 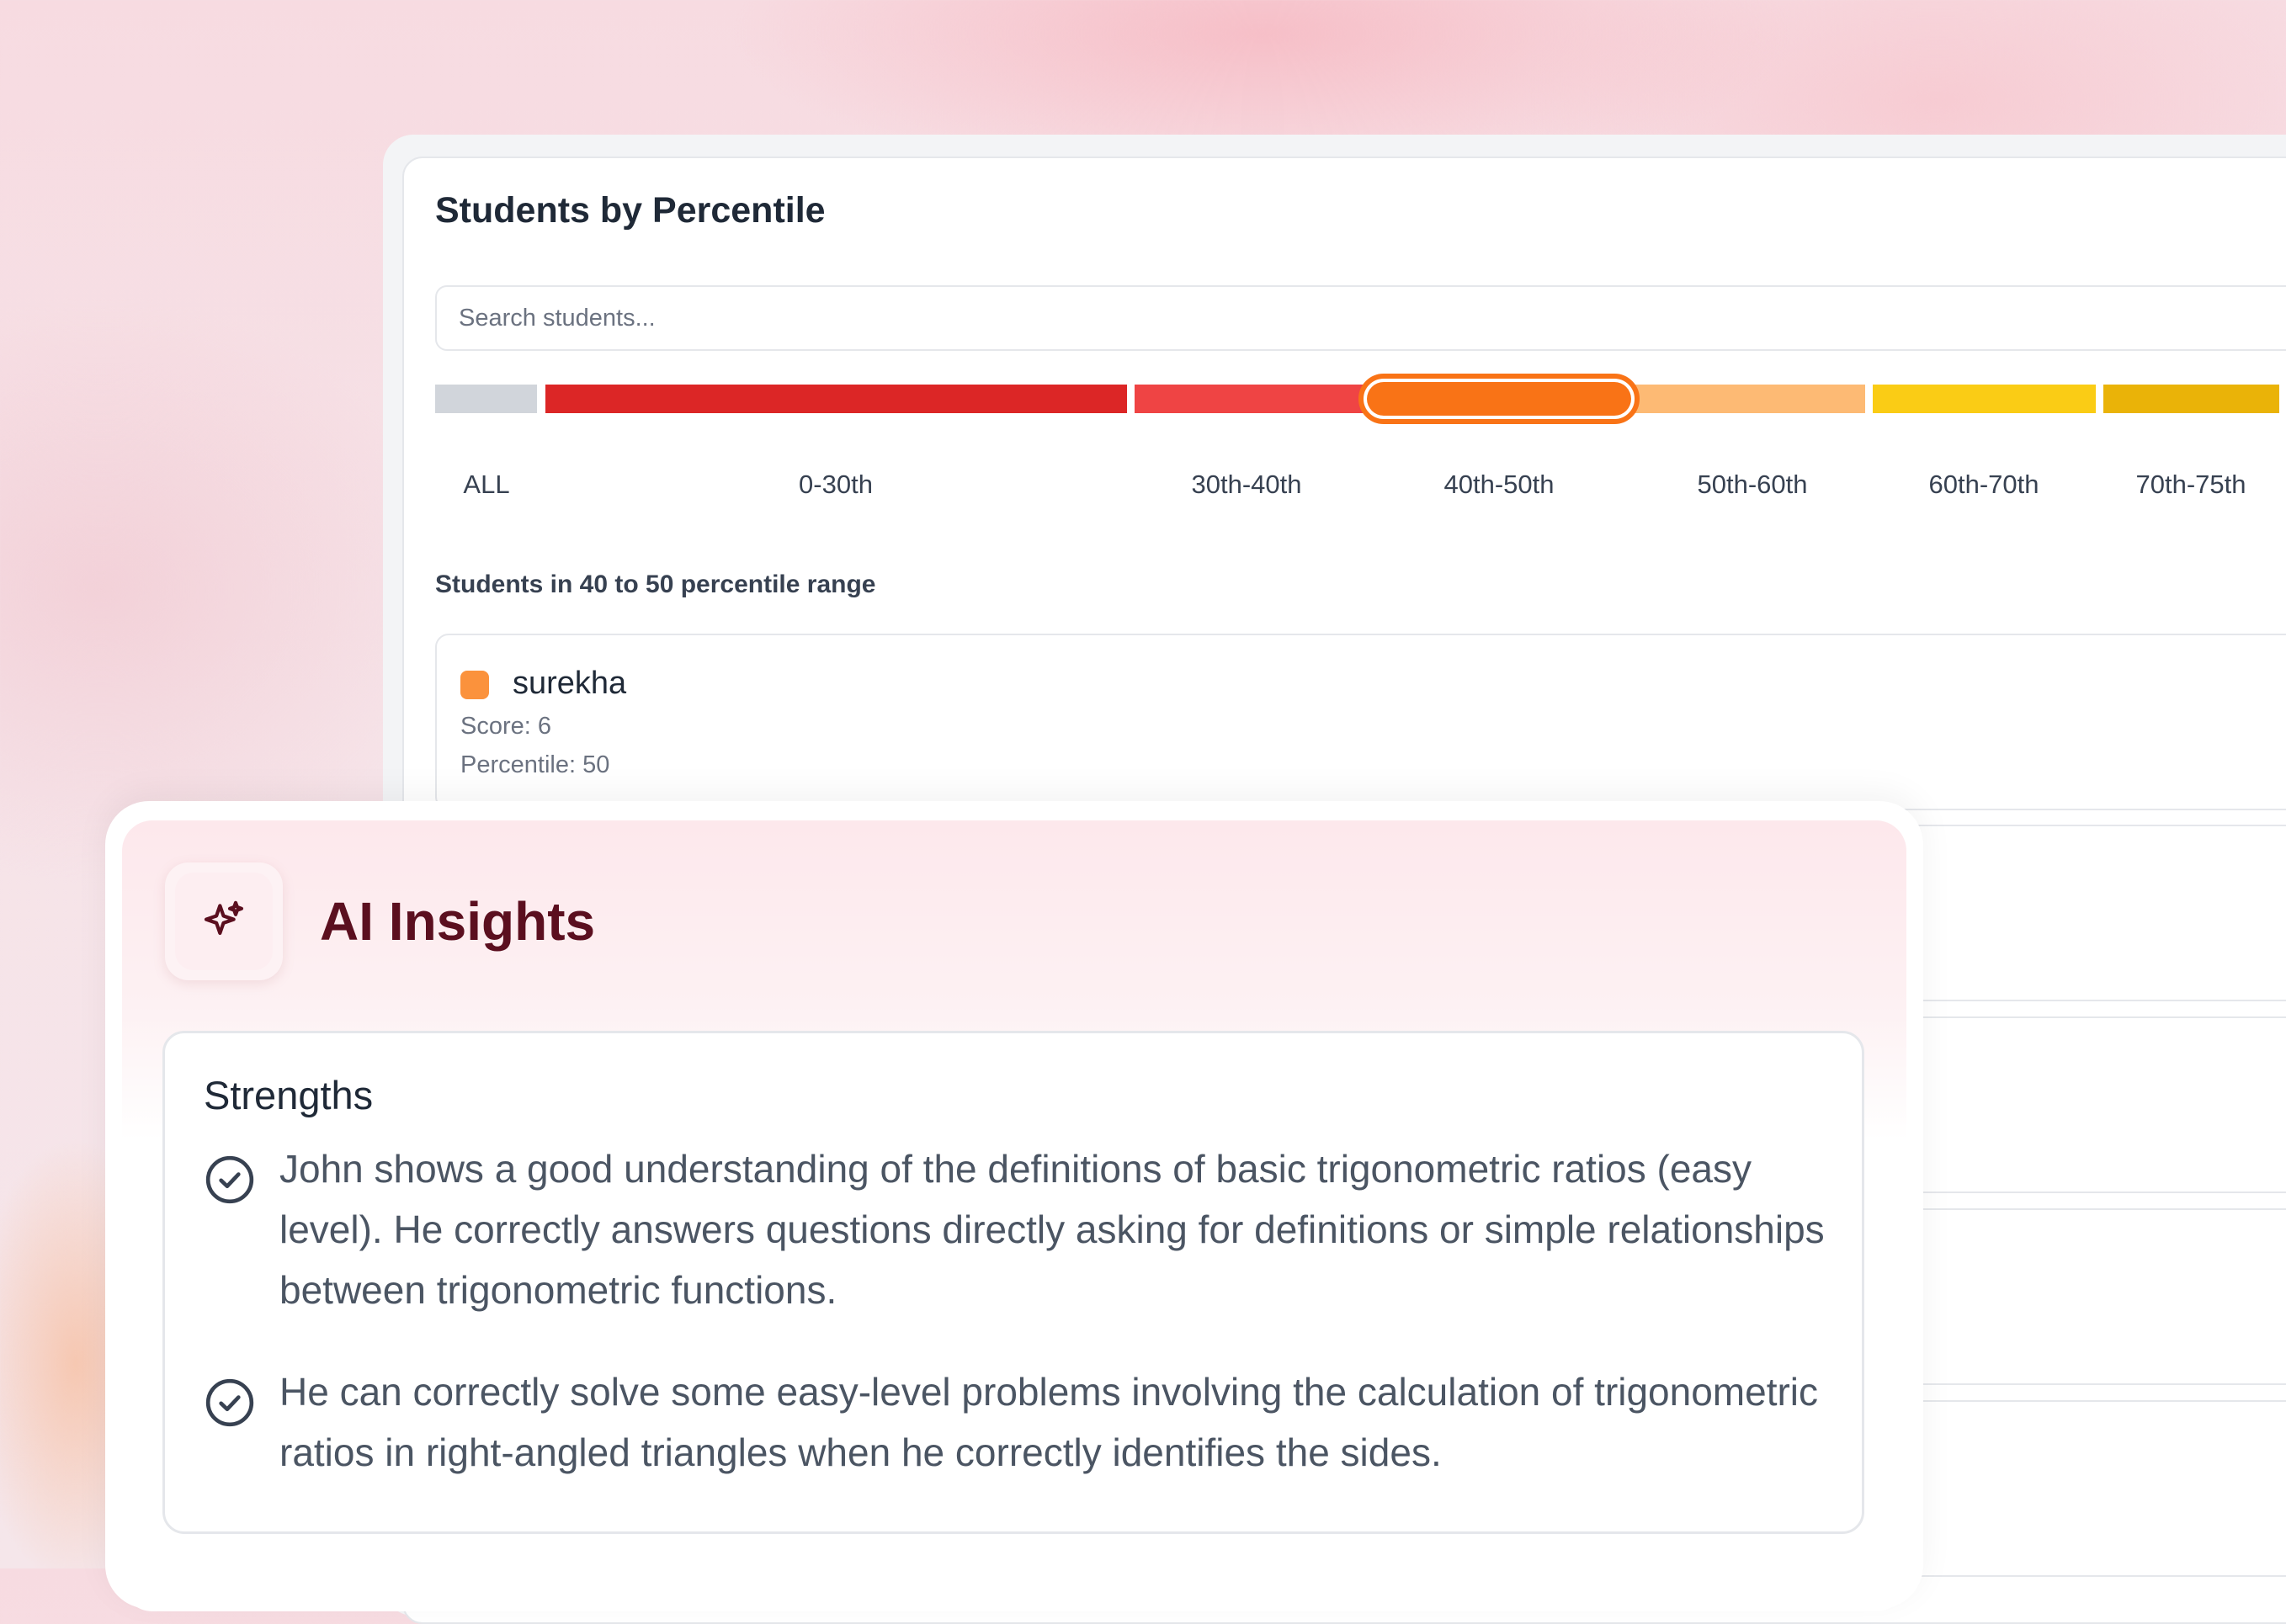 I want to click on ai-insights-title: AI Insights, so click(x=458, y=921).